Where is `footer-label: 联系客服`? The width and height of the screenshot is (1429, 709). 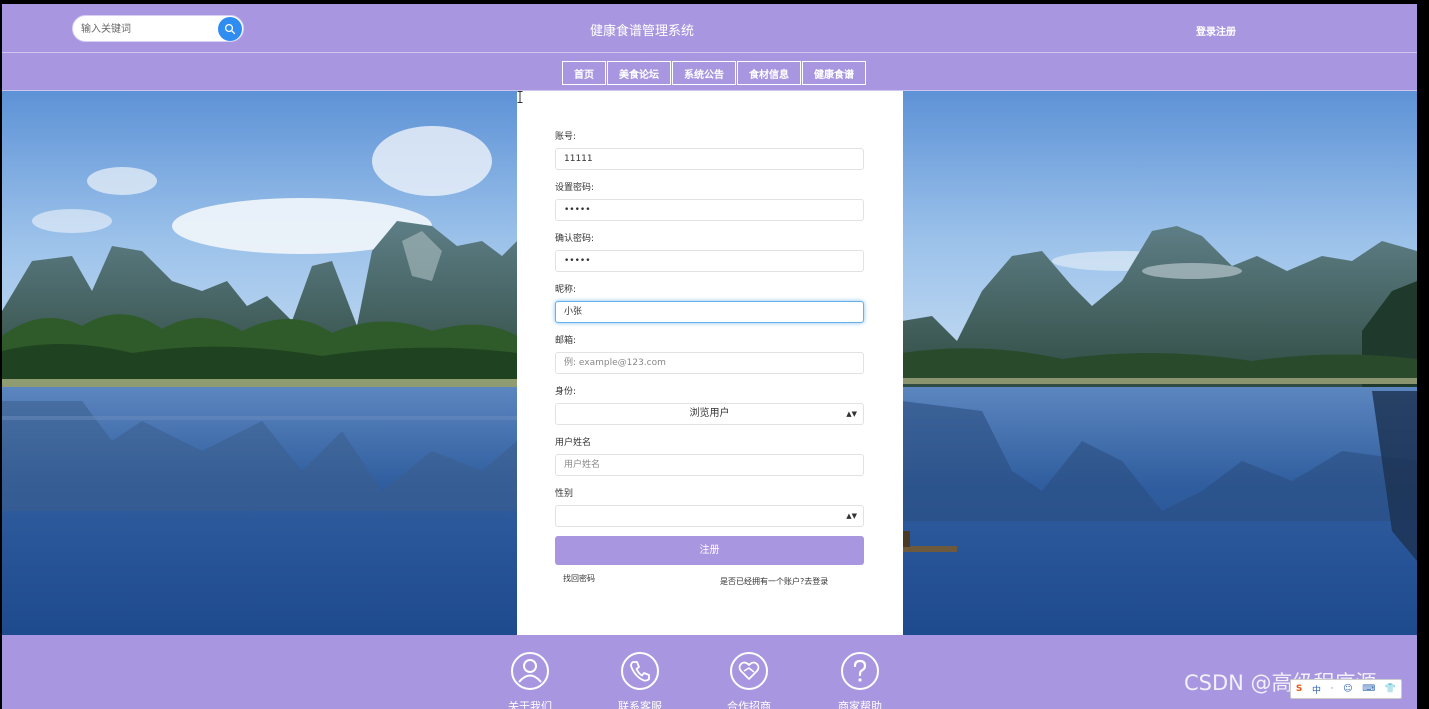
footer-label: 联系客服 is located at coordinates (640, 704).